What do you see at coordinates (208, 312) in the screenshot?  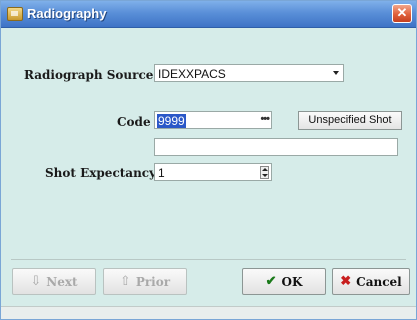 I see `status-strip` at bounding box center [208, 312].